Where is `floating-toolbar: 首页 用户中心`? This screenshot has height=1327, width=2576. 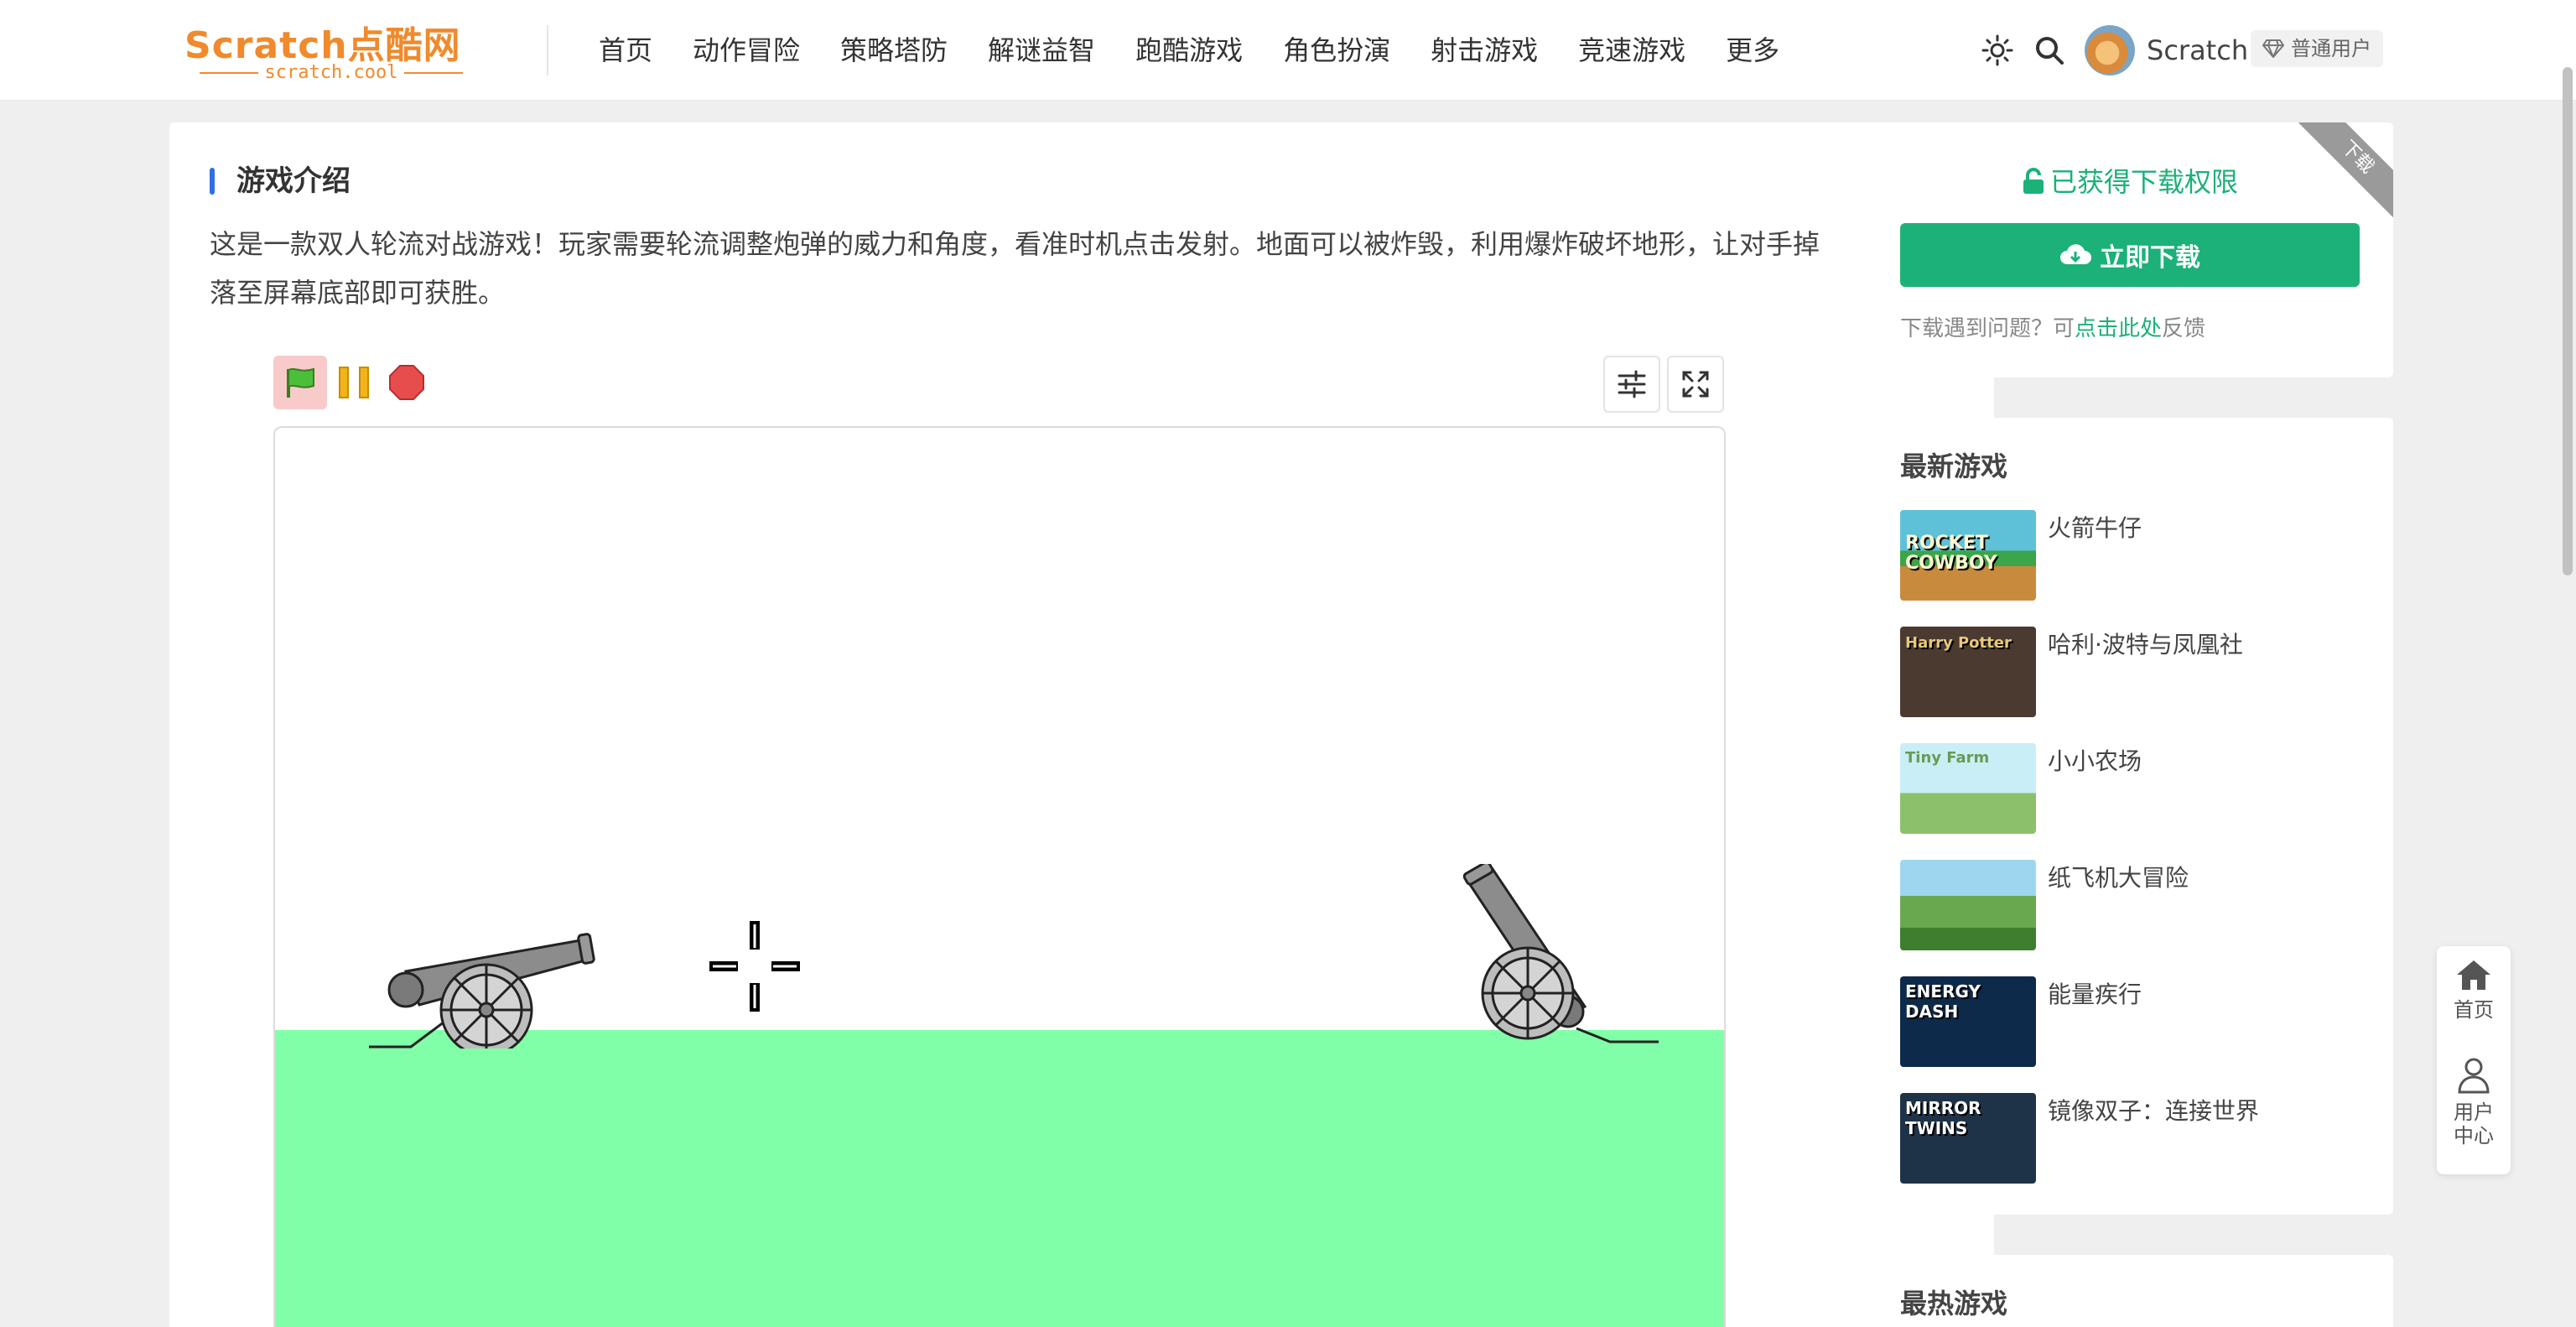 floating-toolbar: 首页 用户中心 is located at coordinates (2474, 1060).